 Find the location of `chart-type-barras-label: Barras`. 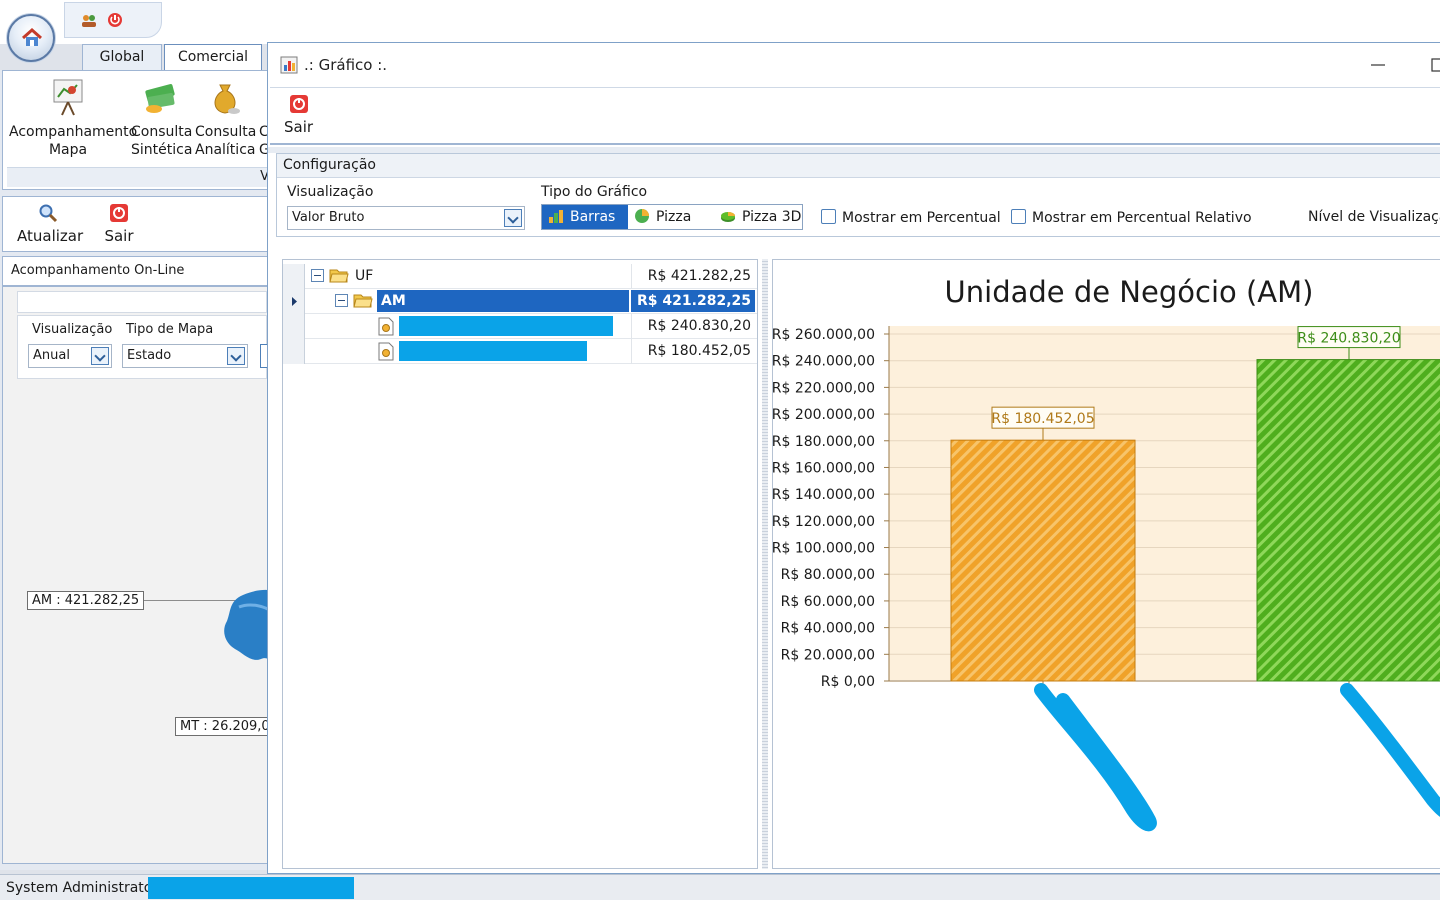

chart-type-barras-label: Barras is located at coordinates (593, 217).